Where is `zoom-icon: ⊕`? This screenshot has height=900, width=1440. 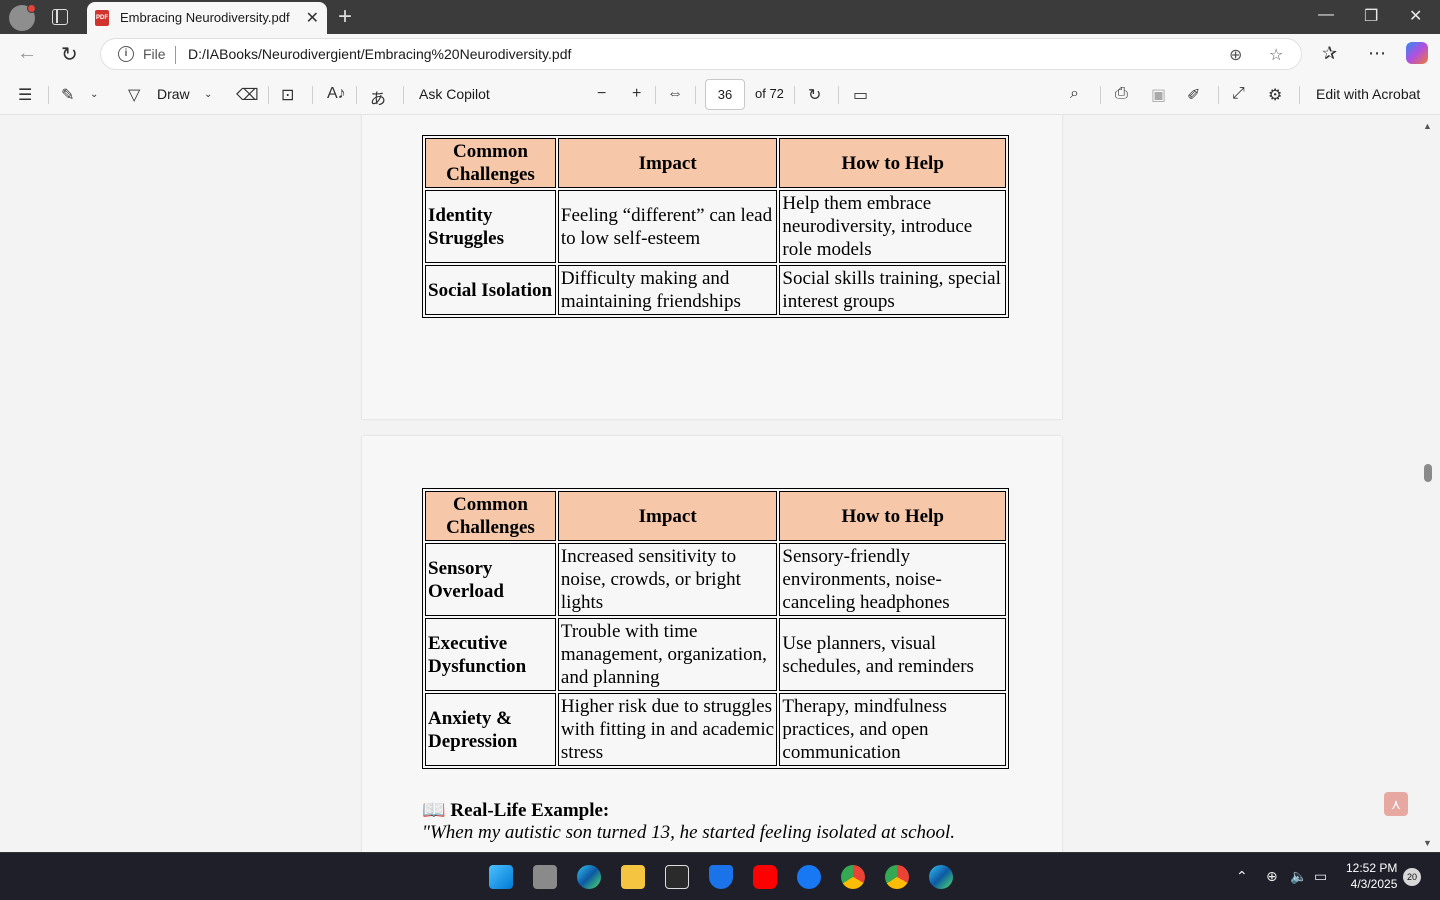
zoom-icon: ⊕ is located at coordinates (1235, 55).